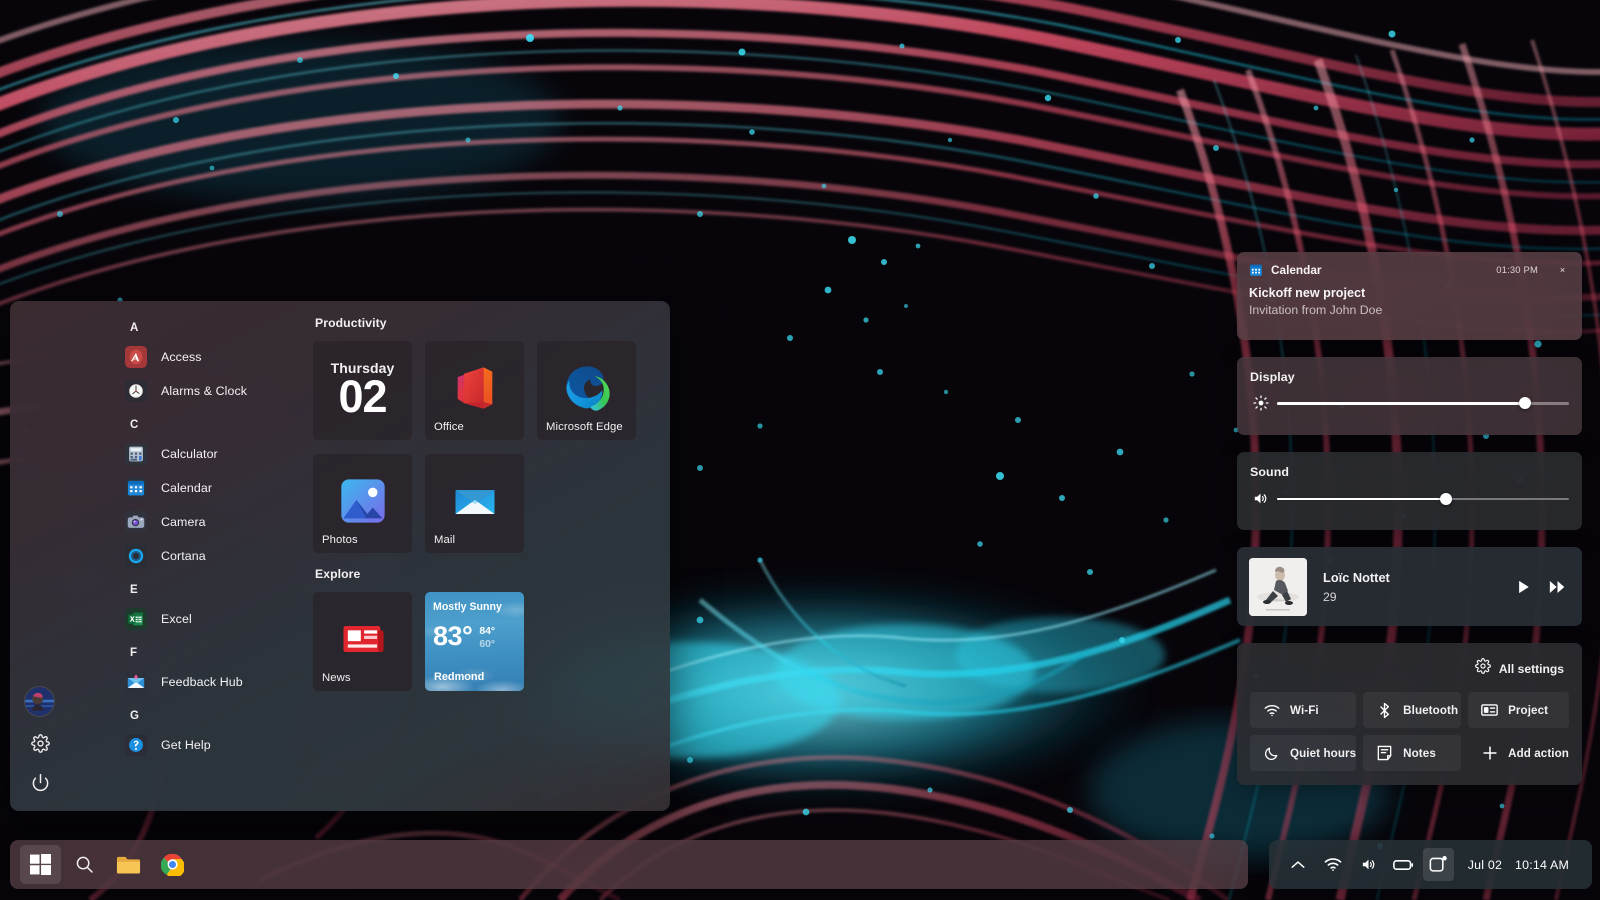  I want to click on show-hidden-icons-button, so click(1298, 864).